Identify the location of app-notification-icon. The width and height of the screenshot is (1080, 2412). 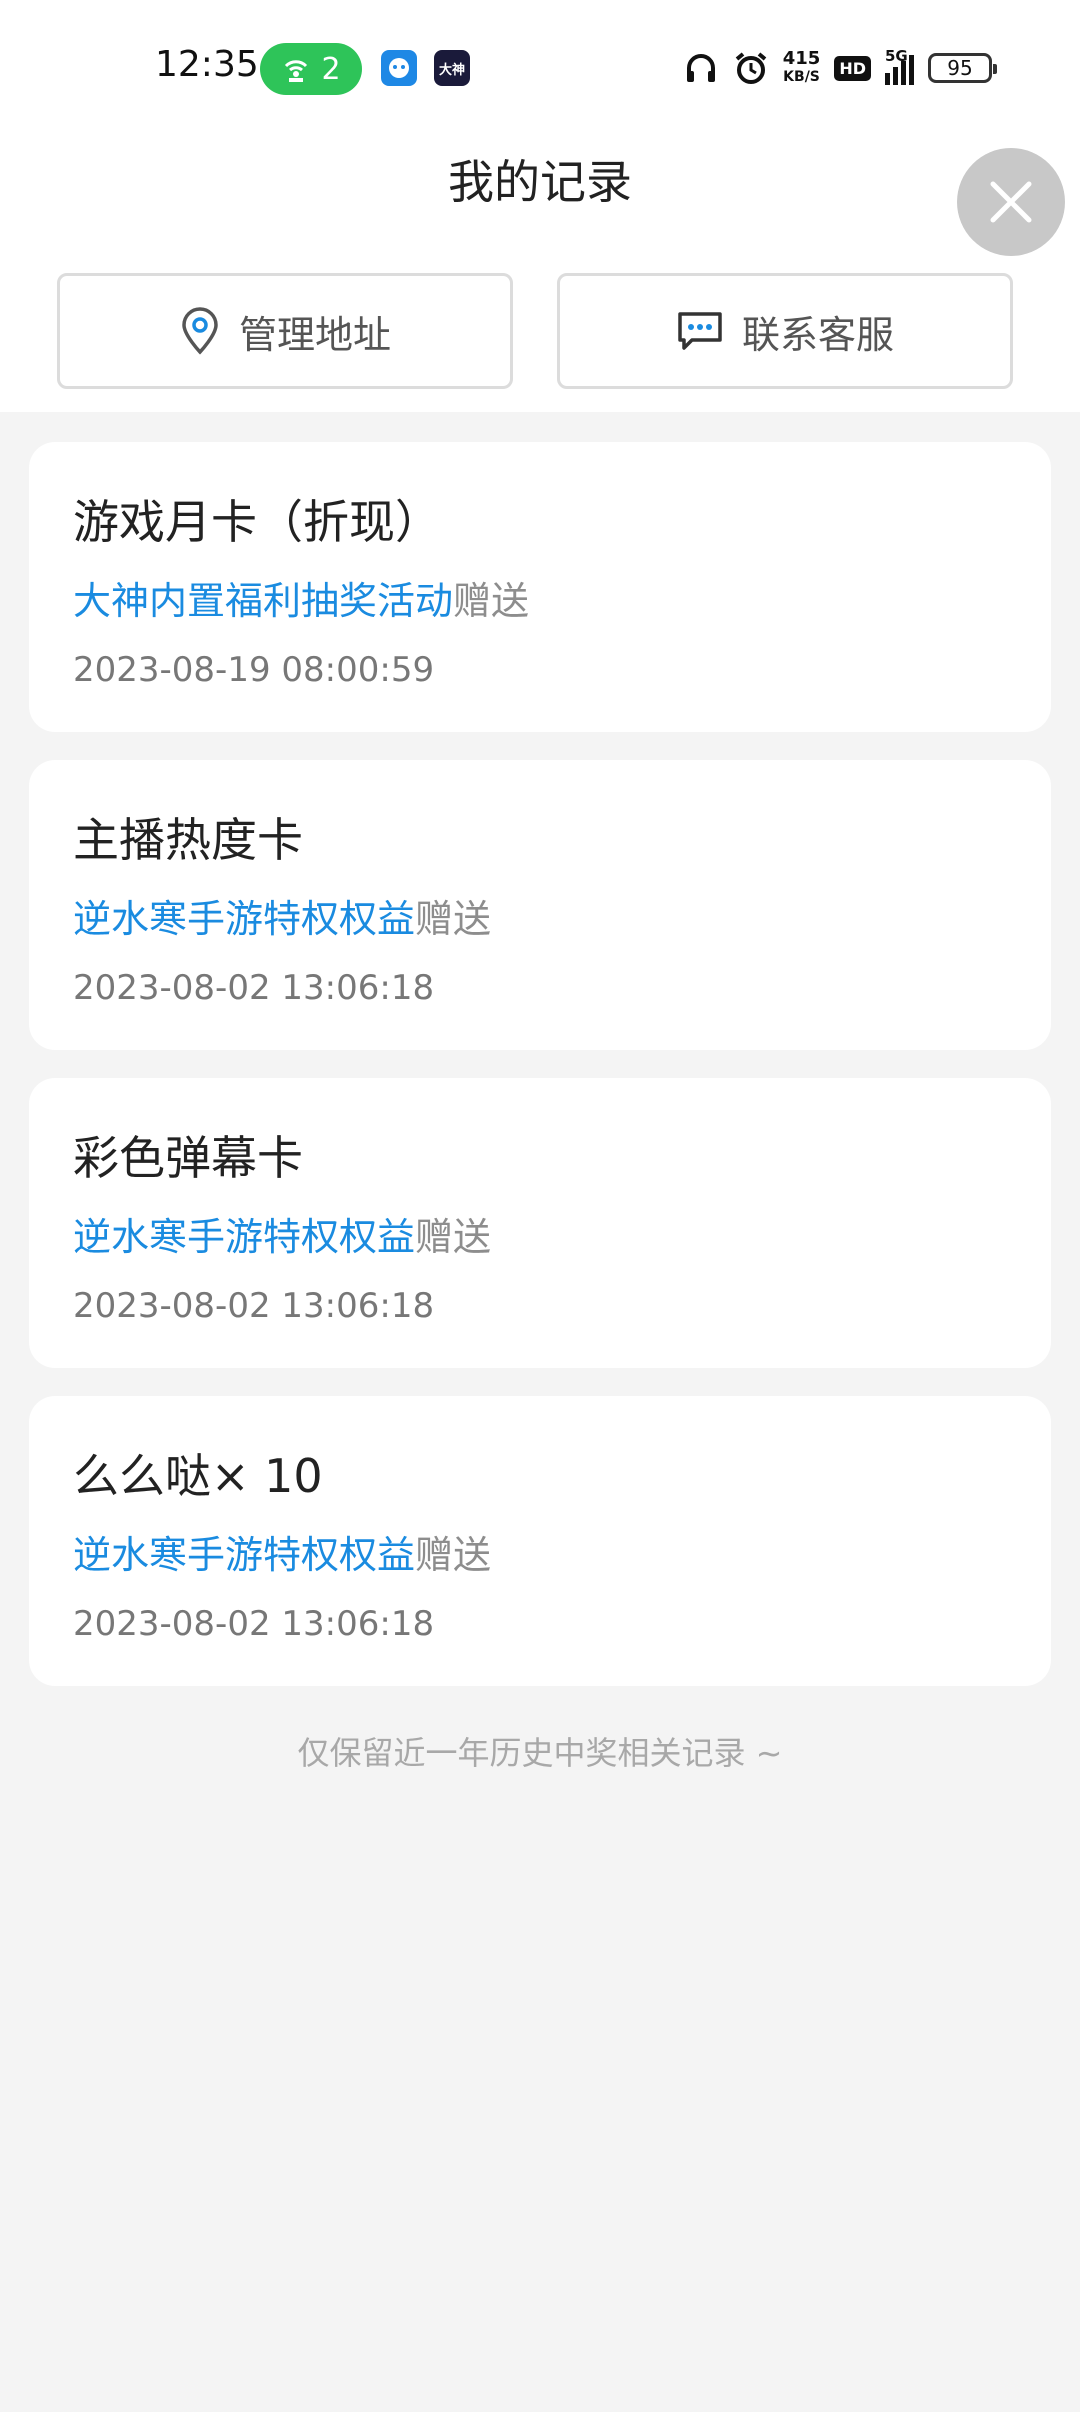
(399, 68).